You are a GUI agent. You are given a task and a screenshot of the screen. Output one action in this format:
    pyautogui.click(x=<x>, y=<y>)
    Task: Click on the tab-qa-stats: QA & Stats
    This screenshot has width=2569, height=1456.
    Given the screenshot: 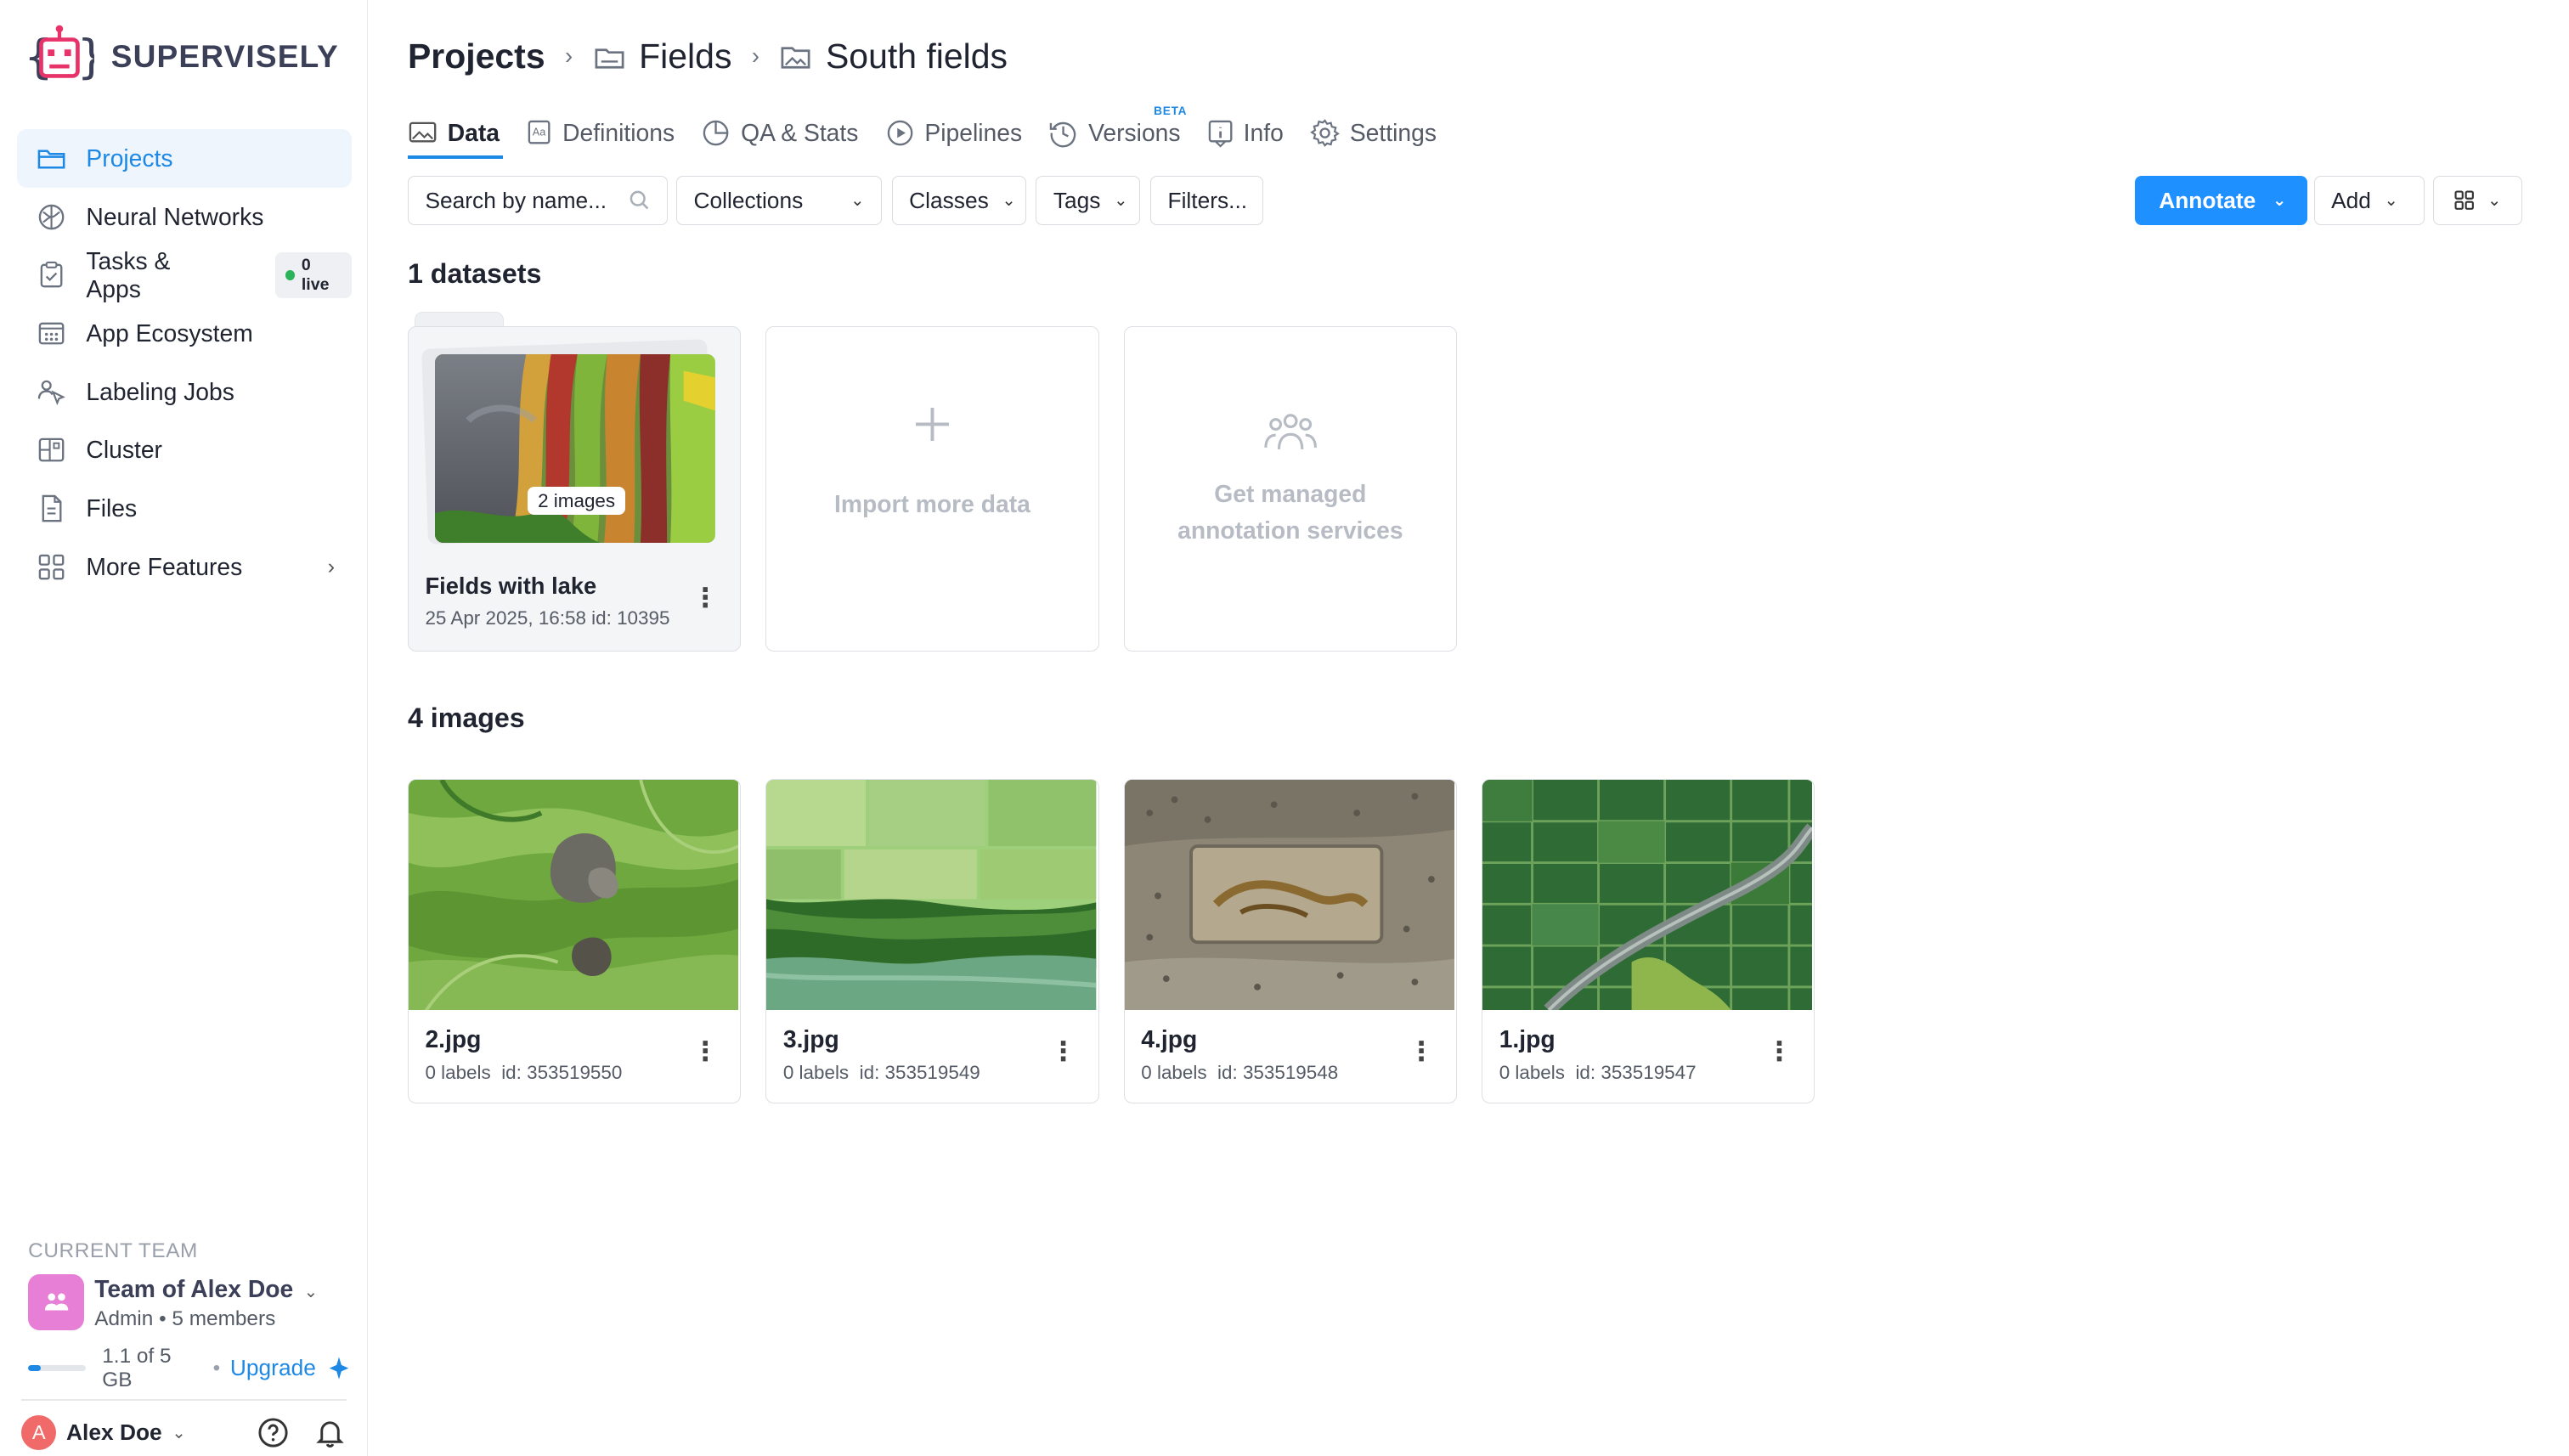 What is the action you would take?
    pyautogui.click(x=781, y=133)
    